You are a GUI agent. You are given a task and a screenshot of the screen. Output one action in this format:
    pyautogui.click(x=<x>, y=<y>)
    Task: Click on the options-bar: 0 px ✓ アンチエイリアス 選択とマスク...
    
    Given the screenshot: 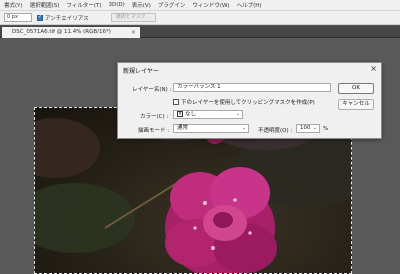 What is the action you would take?
    pyautogui.click(x=200, y=18)
    